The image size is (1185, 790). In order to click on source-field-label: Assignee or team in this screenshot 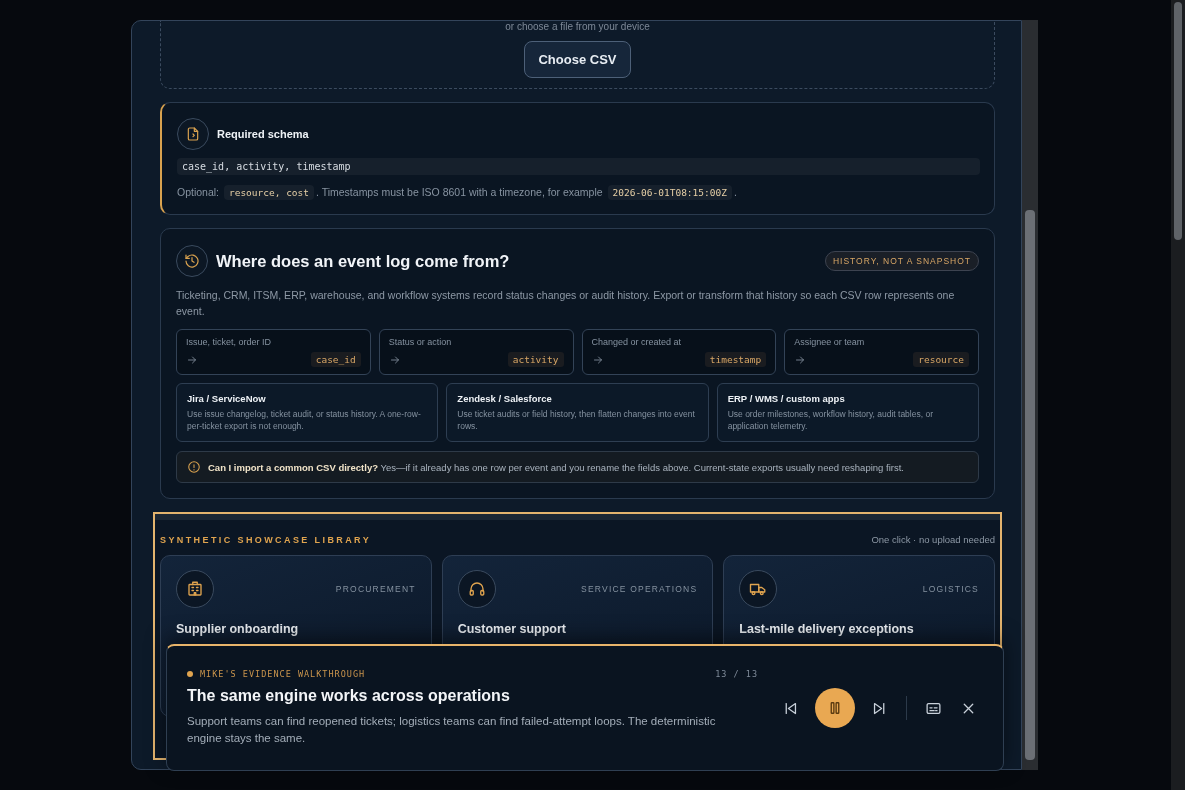, I will do `click(830, 342)`.